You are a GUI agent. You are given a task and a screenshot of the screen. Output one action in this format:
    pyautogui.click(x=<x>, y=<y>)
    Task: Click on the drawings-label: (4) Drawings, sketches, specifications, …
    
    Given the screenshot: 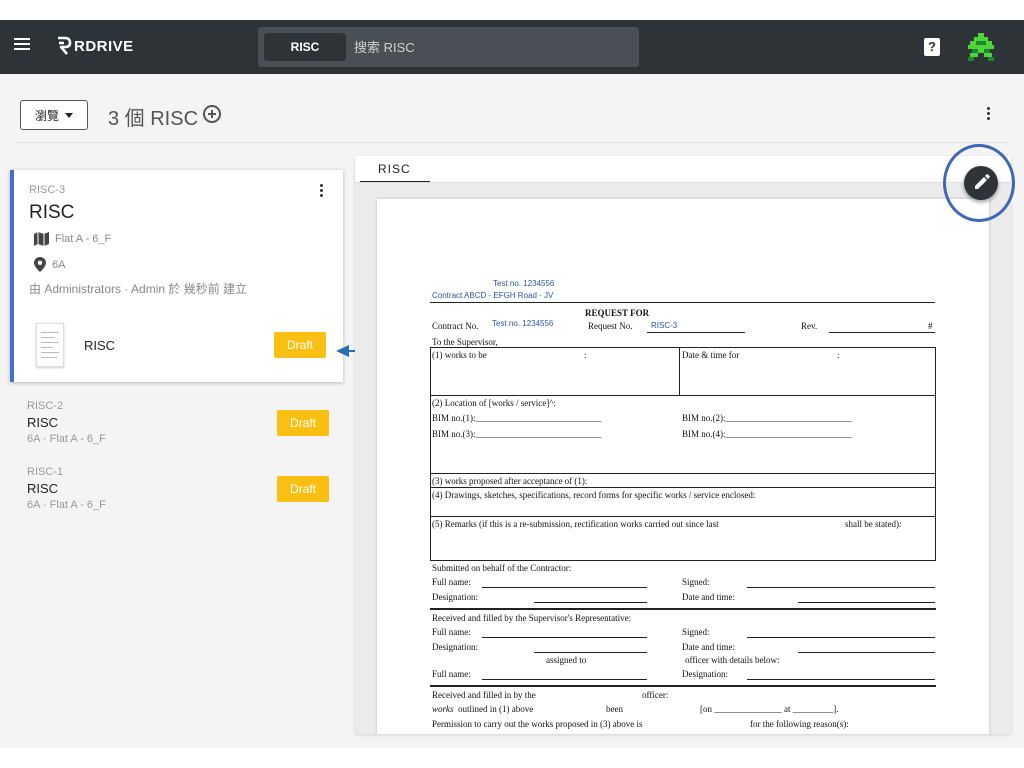 What is the action you would take?
    pyautogui.click(x=594, y=495)
    